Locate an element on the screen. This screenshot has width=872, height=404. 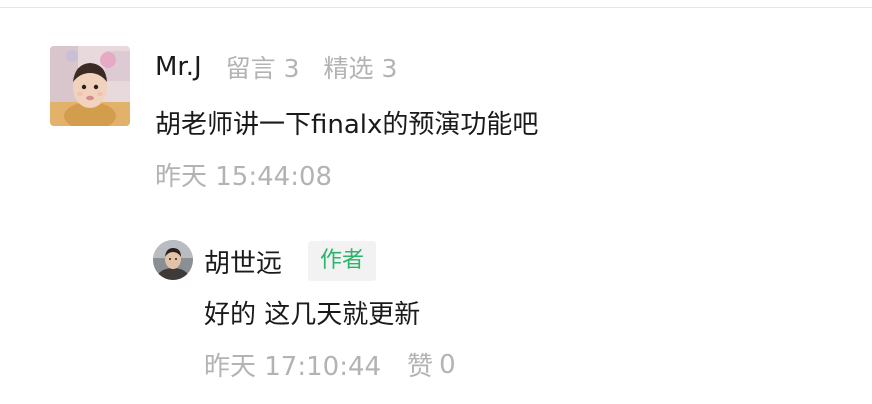
reply-header: 胡世远 作者 is located at coordinates (290, 261).